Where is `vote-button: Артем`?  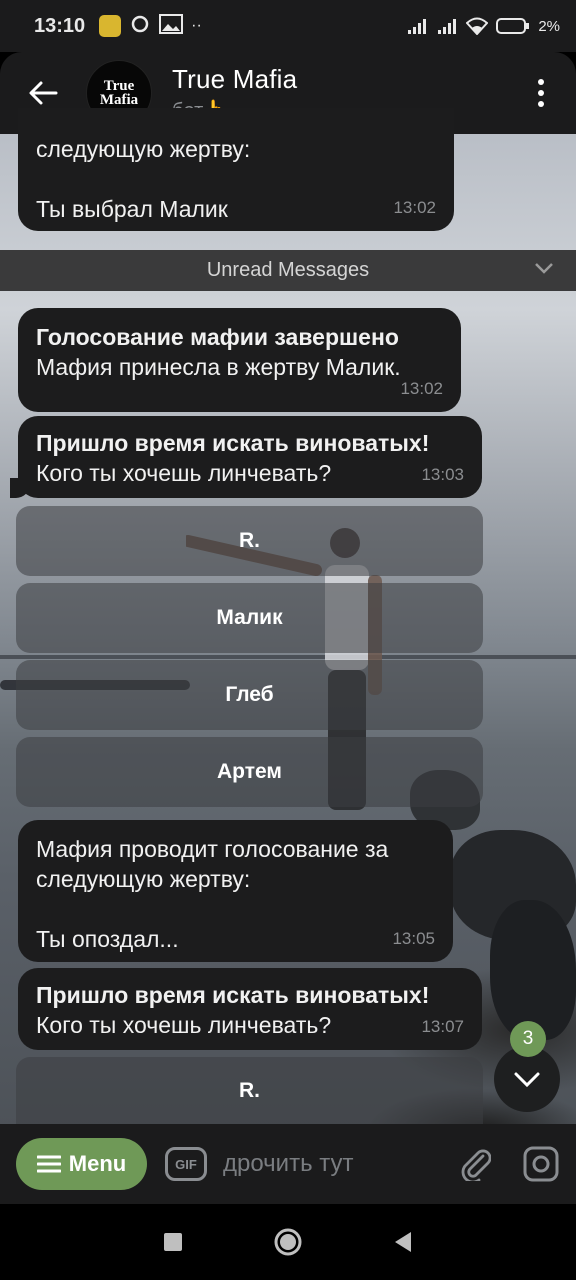
vote-button: Артем is located at coordinates (249, 772).